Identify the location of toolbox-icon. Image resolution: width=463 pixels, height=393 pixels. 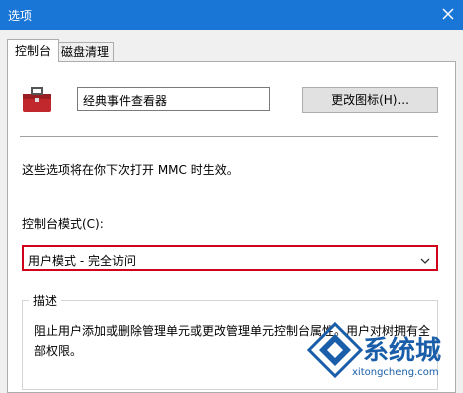
(37, 99).